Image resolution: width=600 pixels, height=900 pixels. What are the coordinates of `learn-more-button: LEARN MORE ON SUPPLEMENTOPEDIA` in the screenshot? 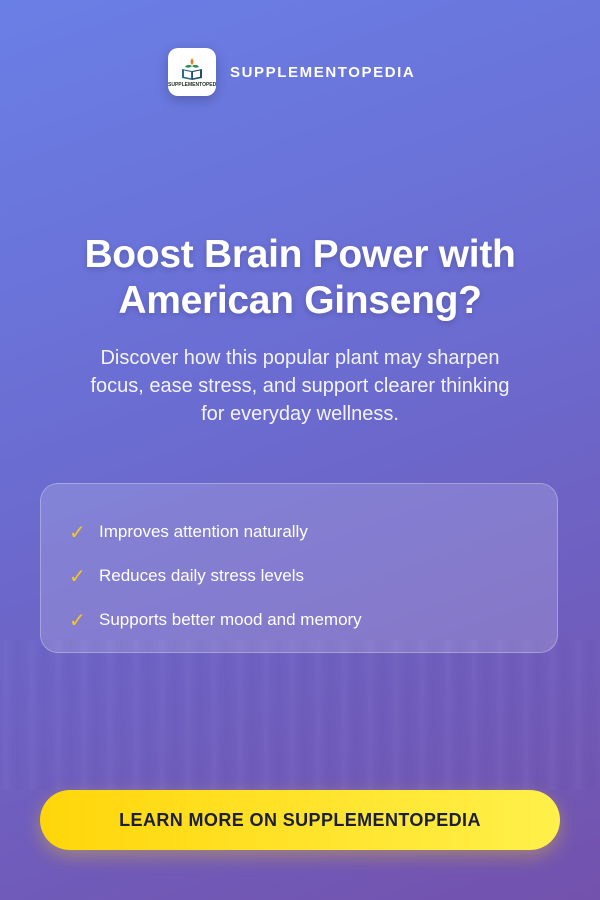 It's located at (300, 820).